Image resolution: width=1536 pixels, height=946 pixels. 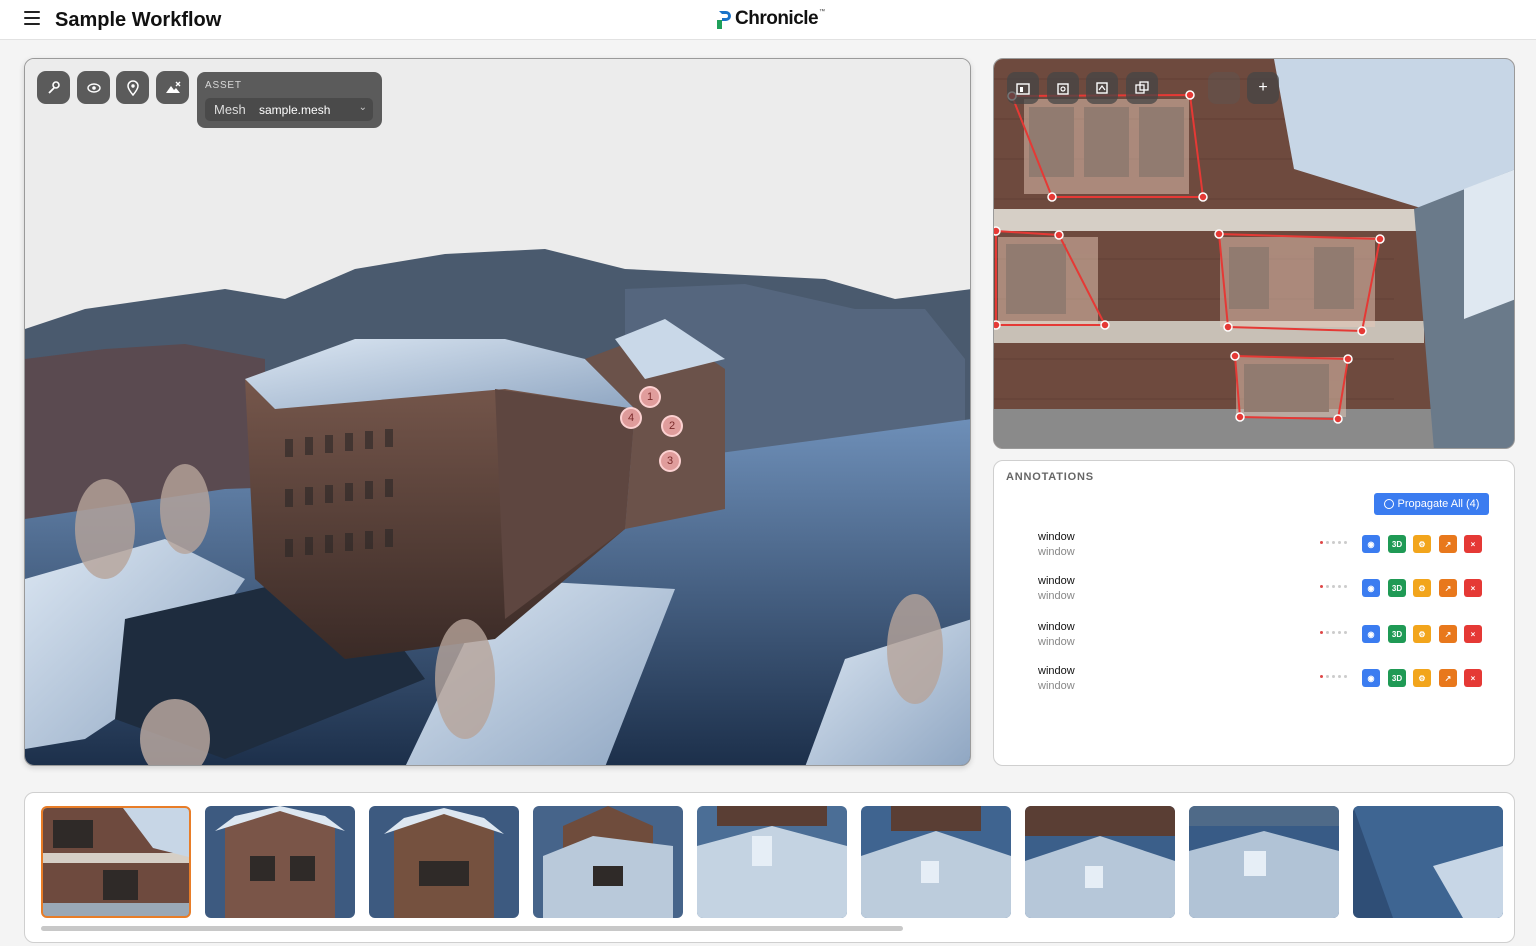 I want to click on rotate-image-icon, so click(x=1063, y=89).